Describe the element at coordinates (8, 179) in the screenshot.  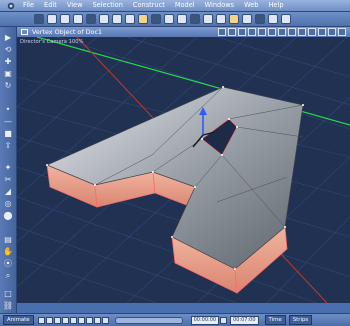
I see `cut-icon: ✂` at that location.